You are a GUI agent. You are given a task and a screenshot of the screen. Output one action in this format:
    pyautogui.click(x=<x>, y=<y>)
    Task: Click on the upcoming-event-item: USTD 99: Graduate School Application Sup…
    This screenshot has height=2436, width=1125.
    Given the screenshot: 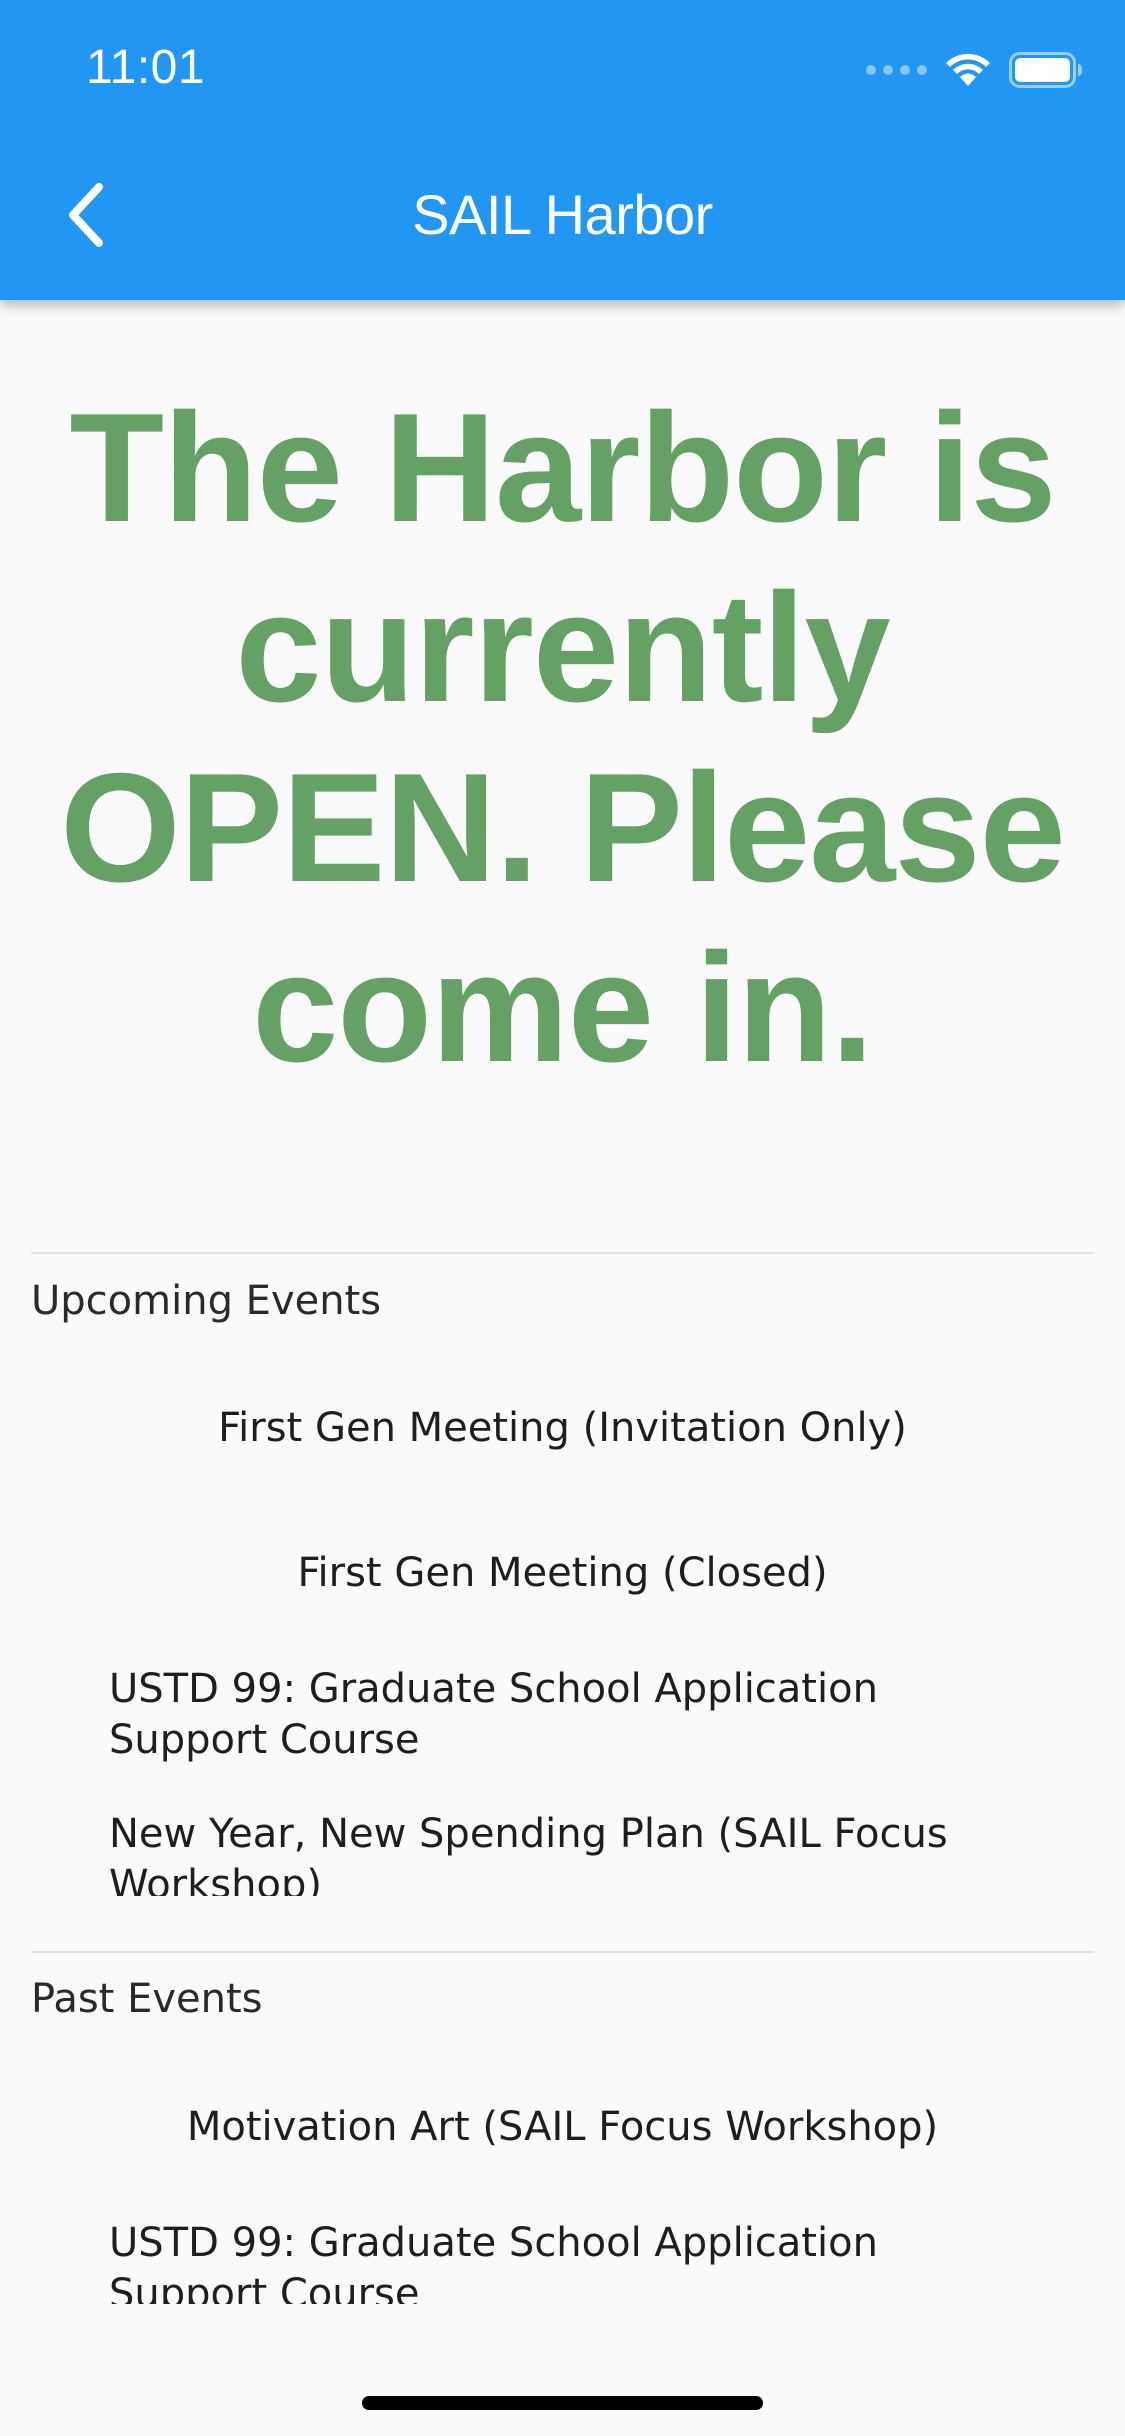 What is the action you would take?
    pyautogui.click(x=549, y=1715)
    